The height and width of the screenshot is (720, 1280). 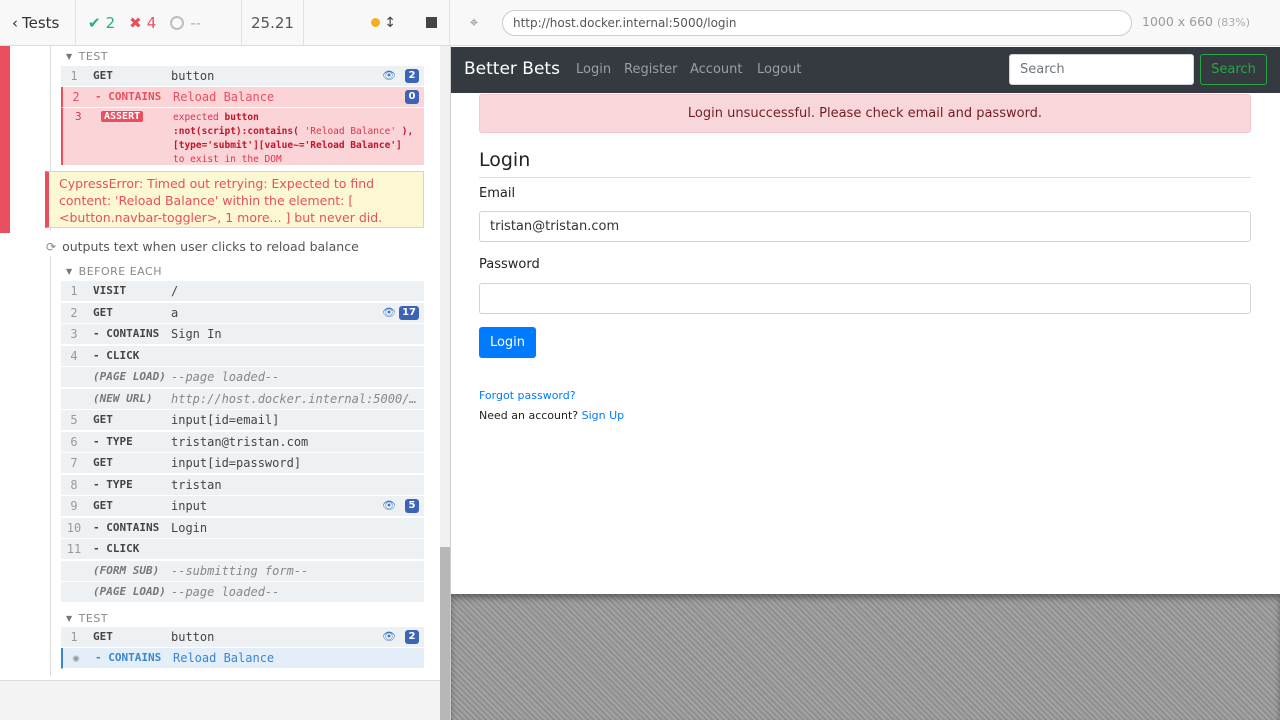 What do you see at coordinates (151, 22) in the screenshot?
I see `failed-count: 4` at bounding box center [151, 22].